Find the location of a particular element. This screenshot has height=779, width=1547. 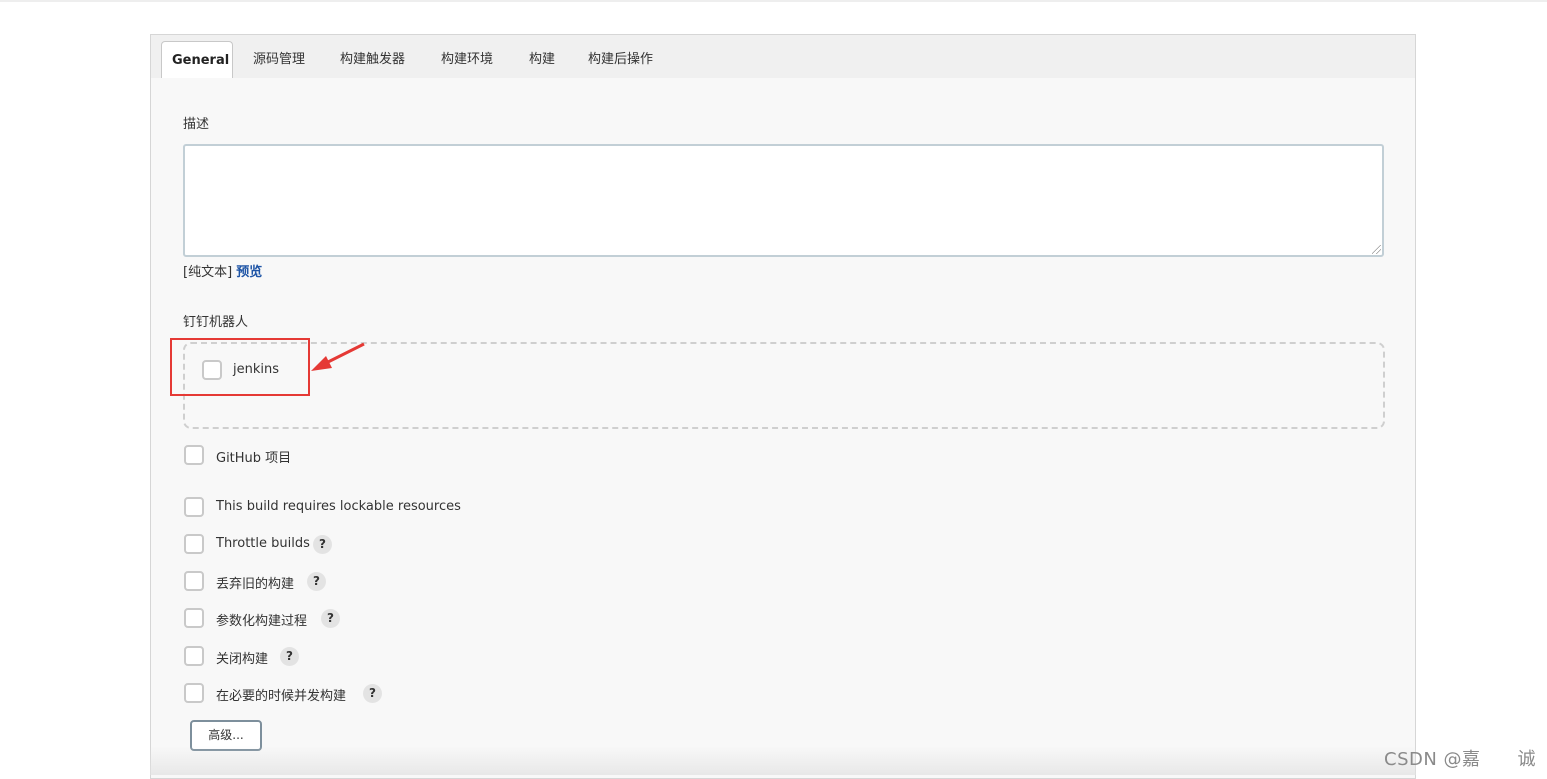

github-project-checkbox is located at coordinates (194, 455).